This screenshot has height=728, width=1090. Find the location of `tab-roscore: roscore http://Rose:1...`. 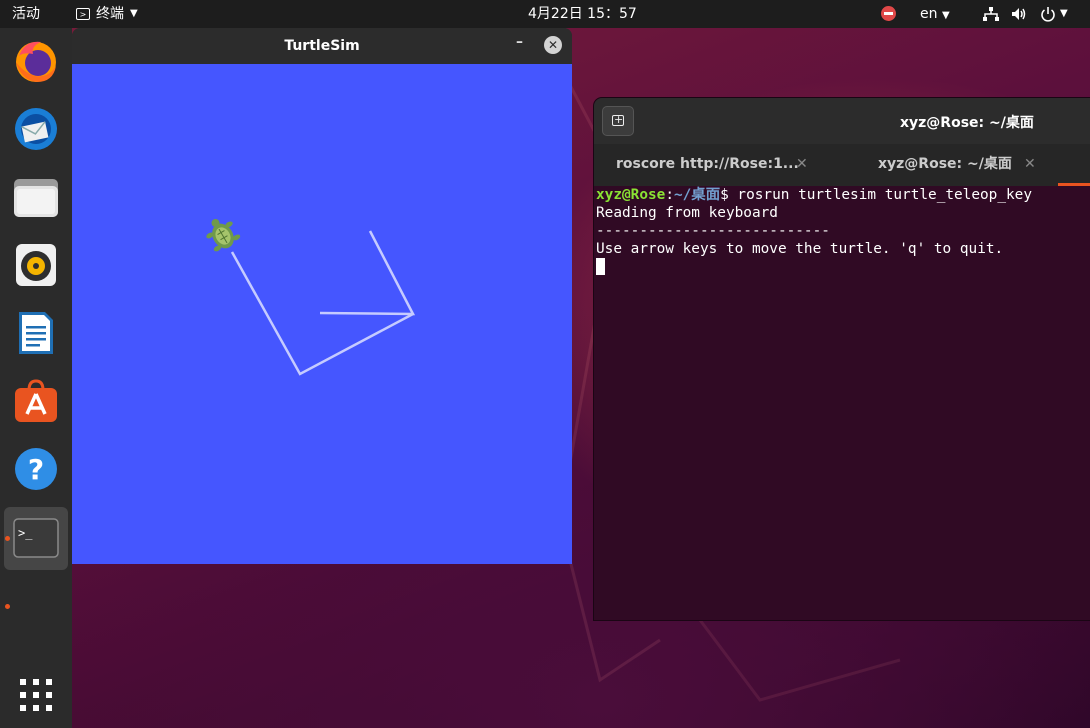

tab-roscore: roscore http://Rose:1... is located at coordinates (707, 165).